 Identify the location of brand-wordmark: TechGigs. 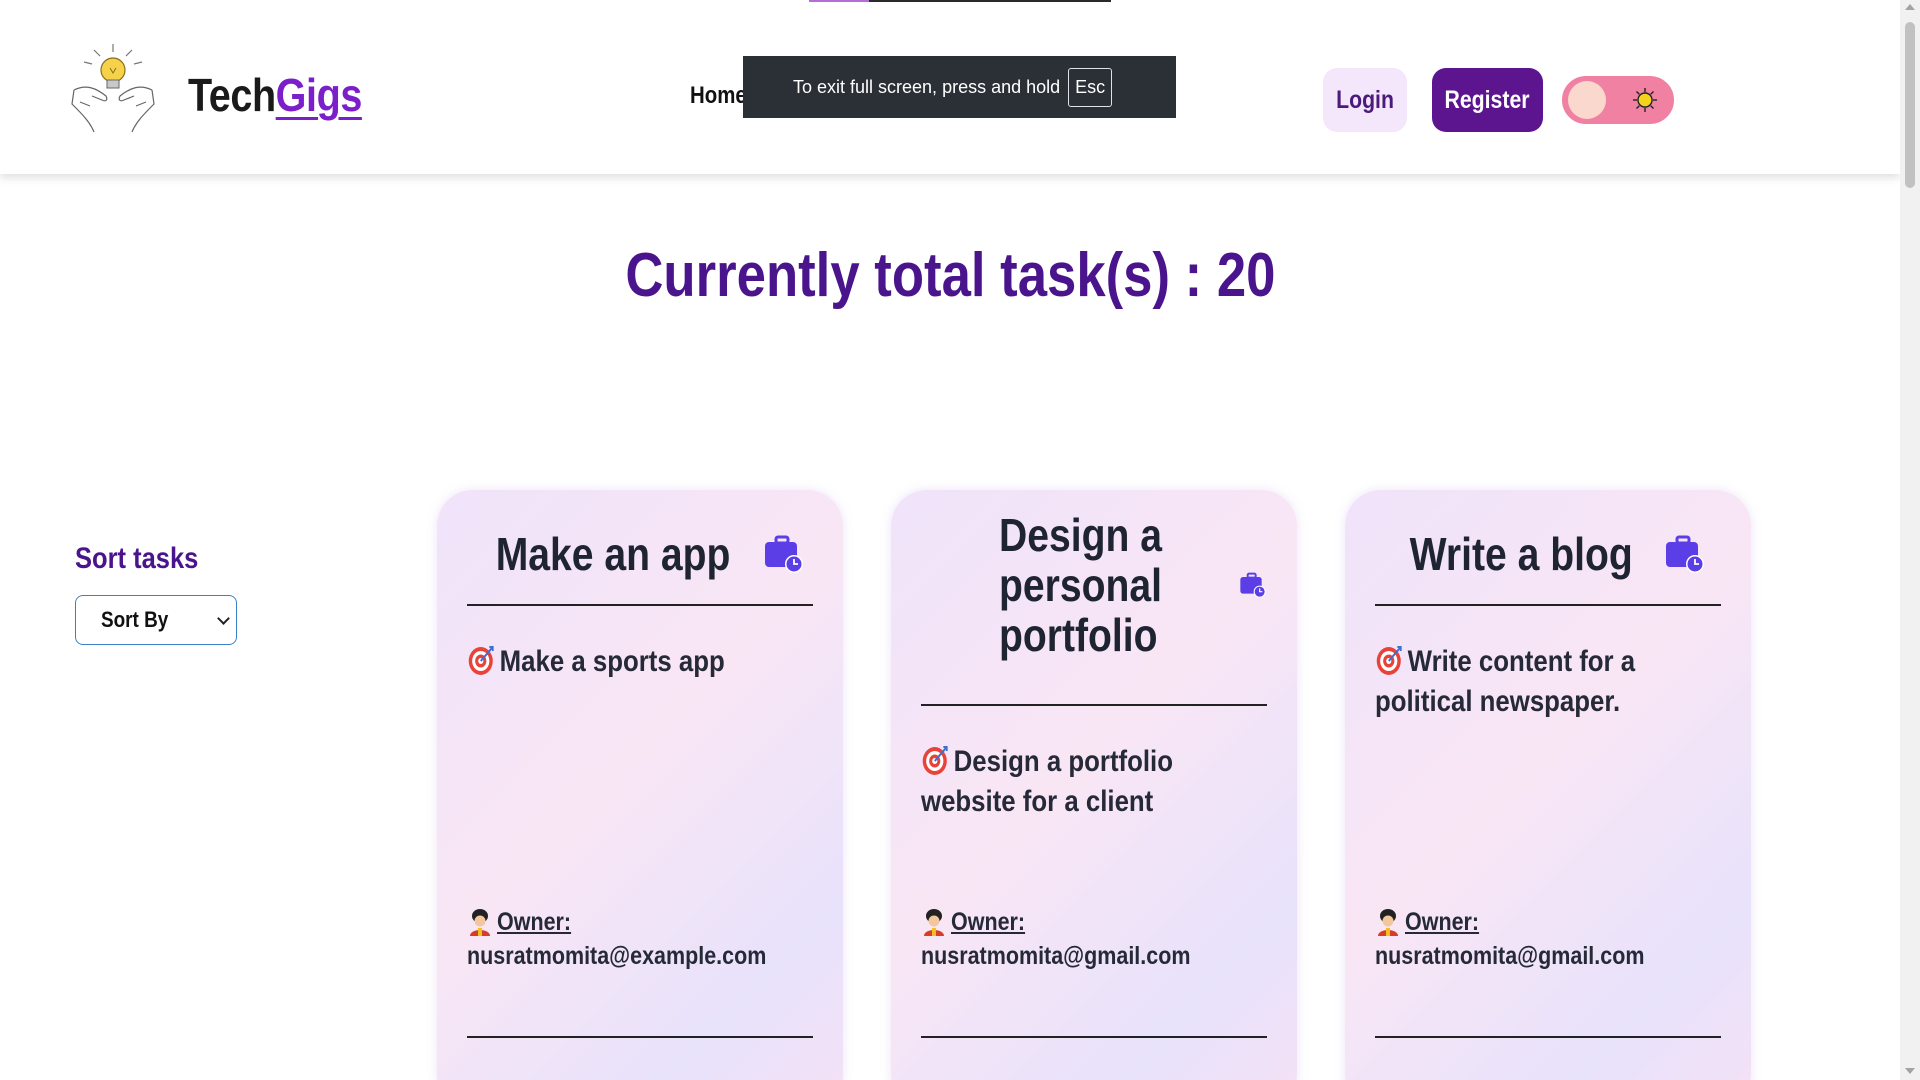
(275, 95).